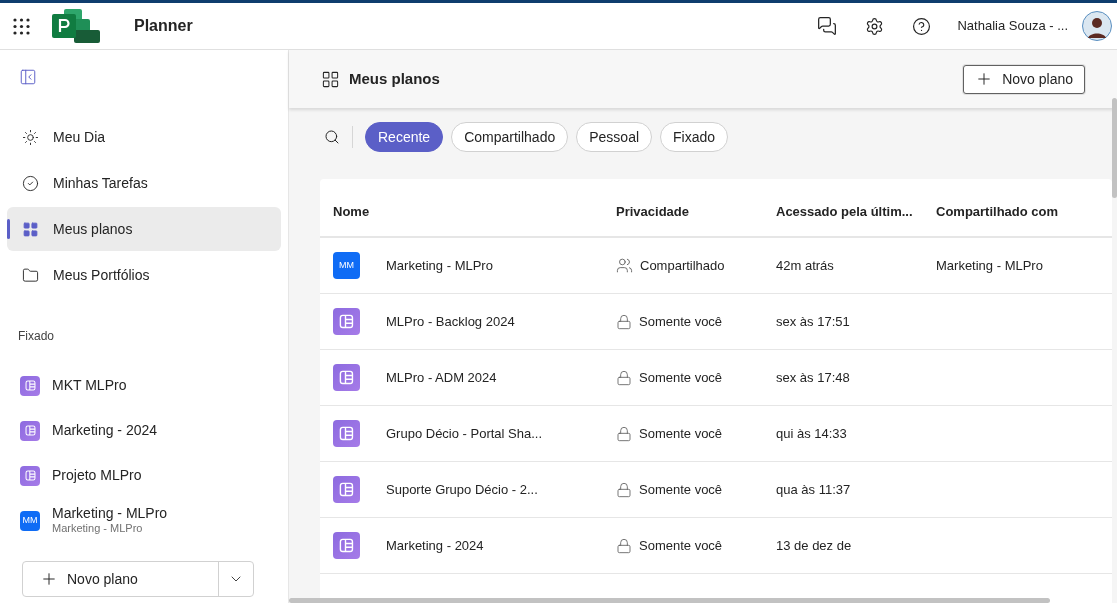 Image resolution: width=1117 pixels, height=603 pixels. Describe the element at coordinates (144, 275) in the screenshot. I see `nav-item: Meus Portfólios` at that location.